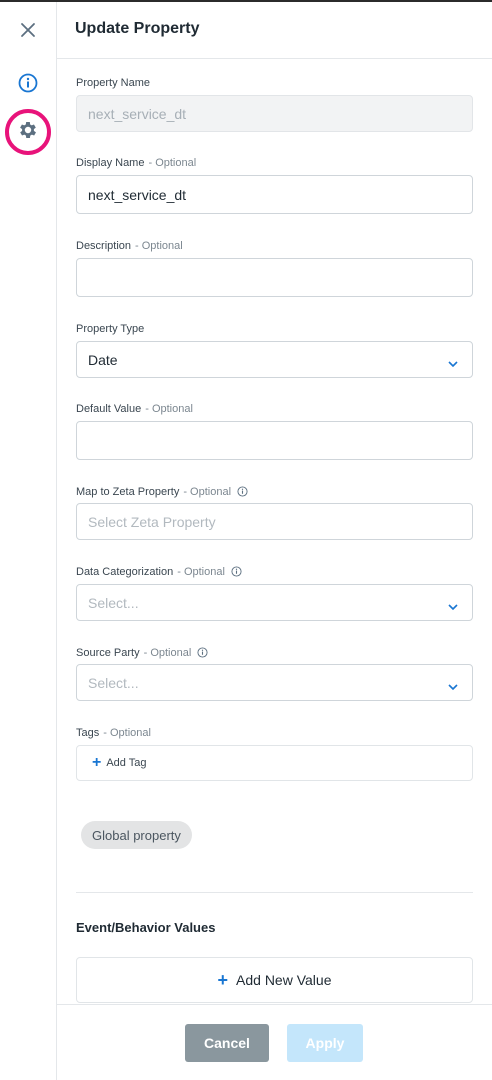 Image resolution: width=492 pixels, height=1080 pixels. I want to click on add-new-value-label: Add New Value, so click(284, 980).